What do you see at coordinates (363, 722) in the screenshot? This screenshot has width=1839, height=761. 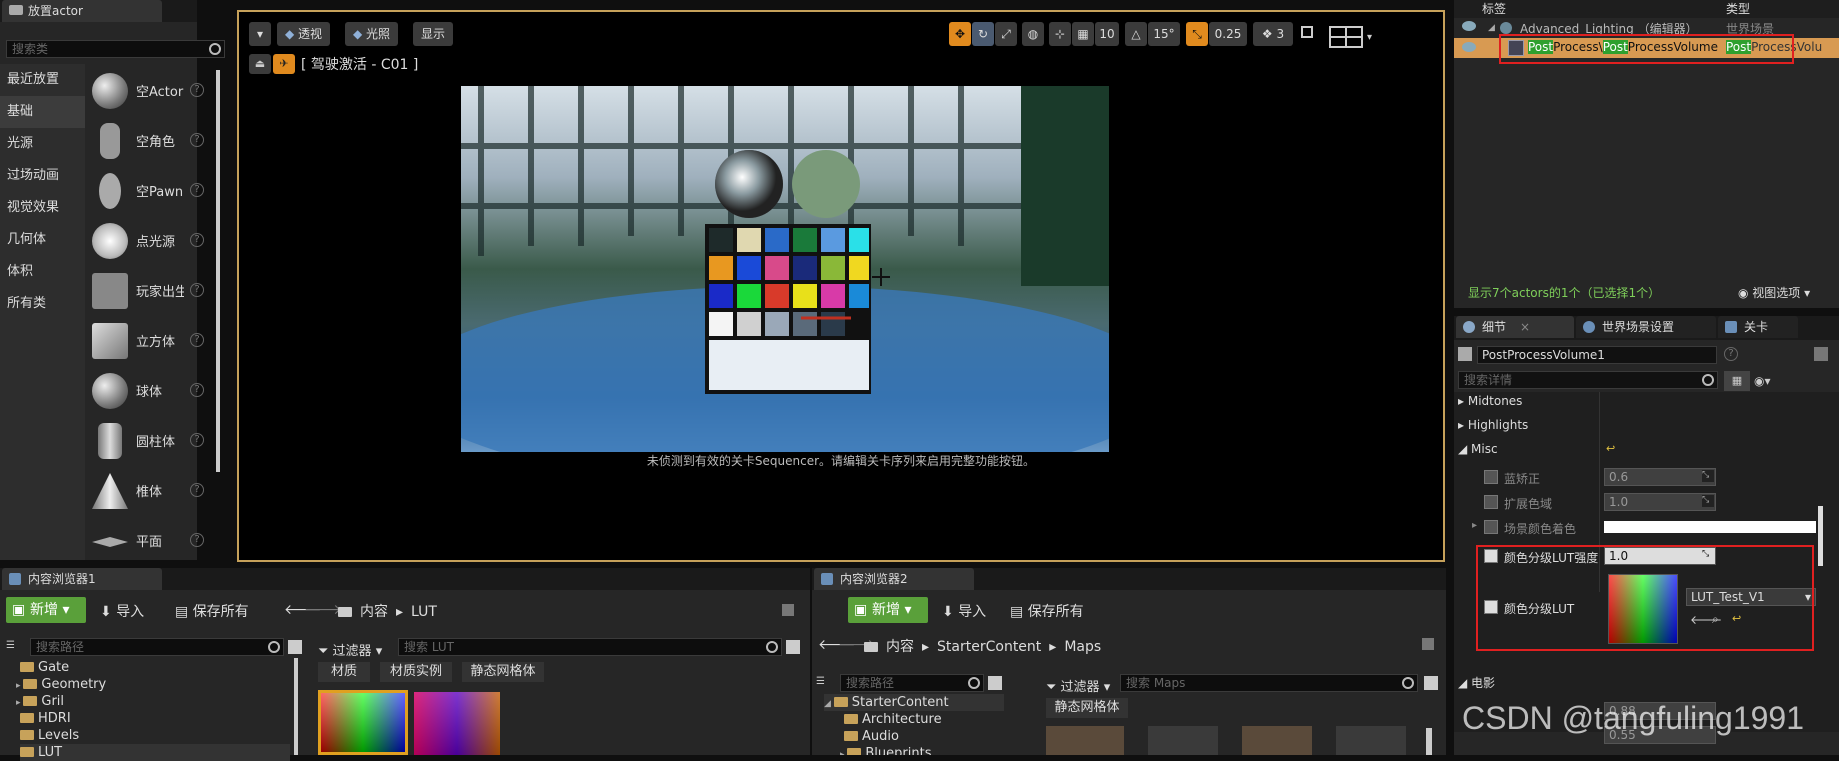 I see `asset-thumbnail-lut-selected` at bounding box center [363, 722].